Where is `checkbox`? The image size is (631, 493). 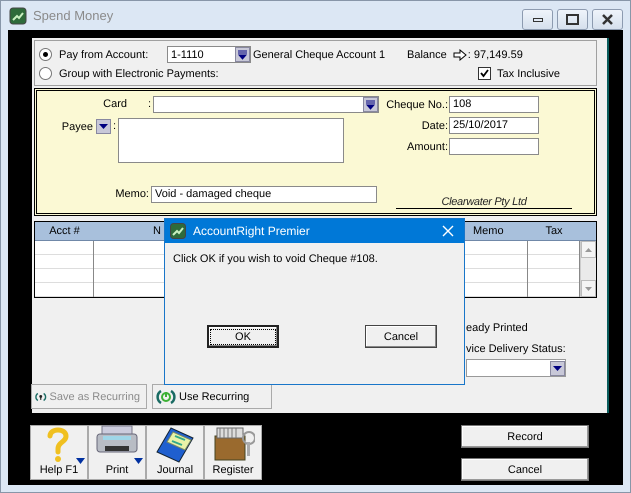 checkbox is located at coordinates (485, 73).